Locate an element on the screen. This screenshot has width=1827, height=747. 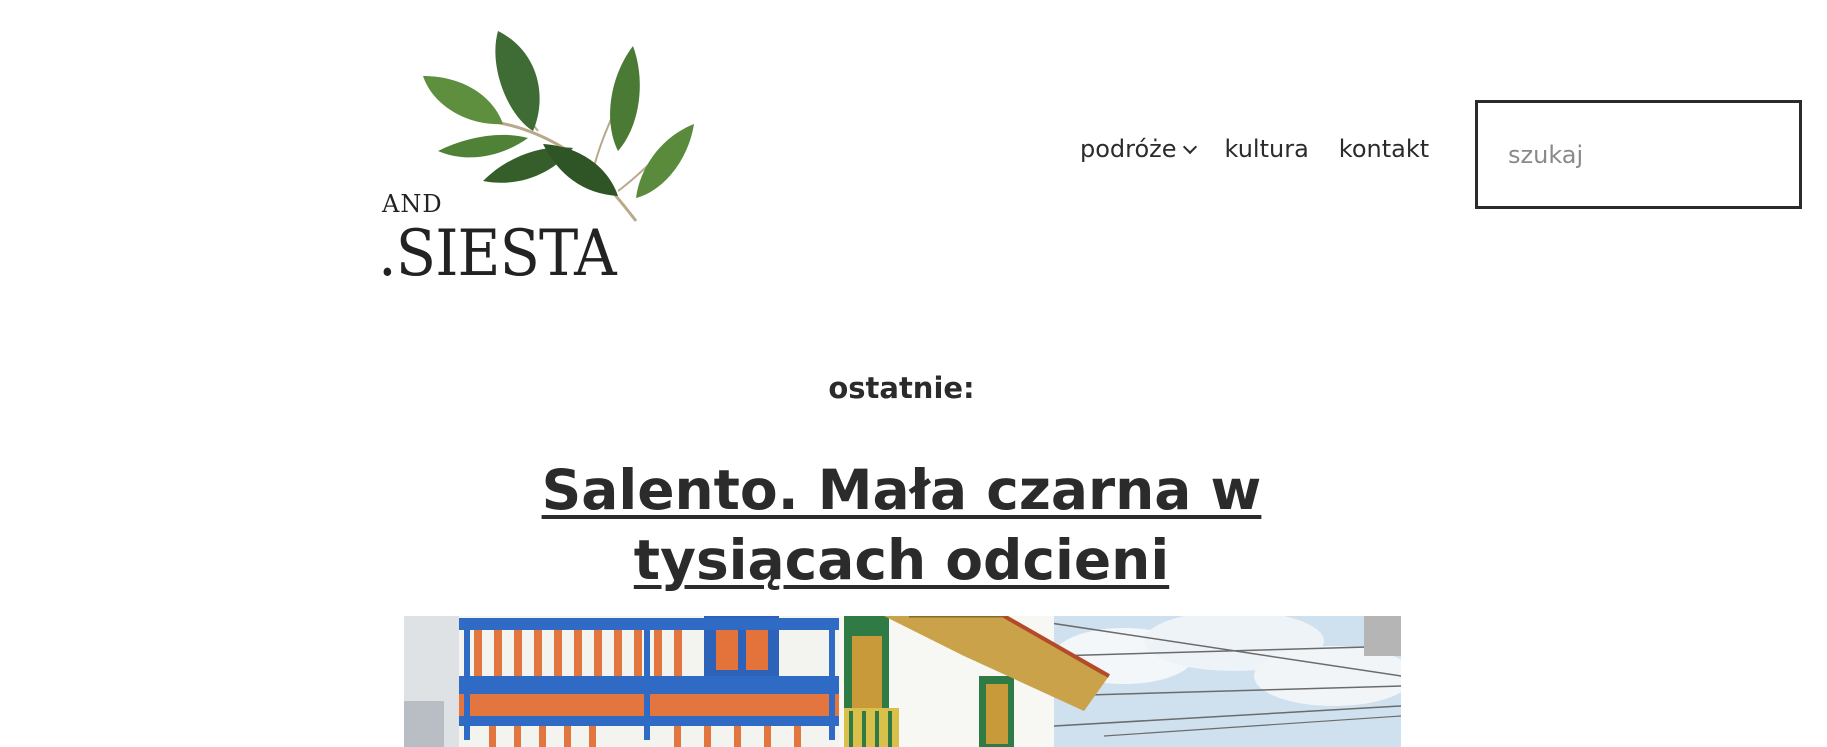
section-heading: ostatnie: is located at coordinates (901, 388).